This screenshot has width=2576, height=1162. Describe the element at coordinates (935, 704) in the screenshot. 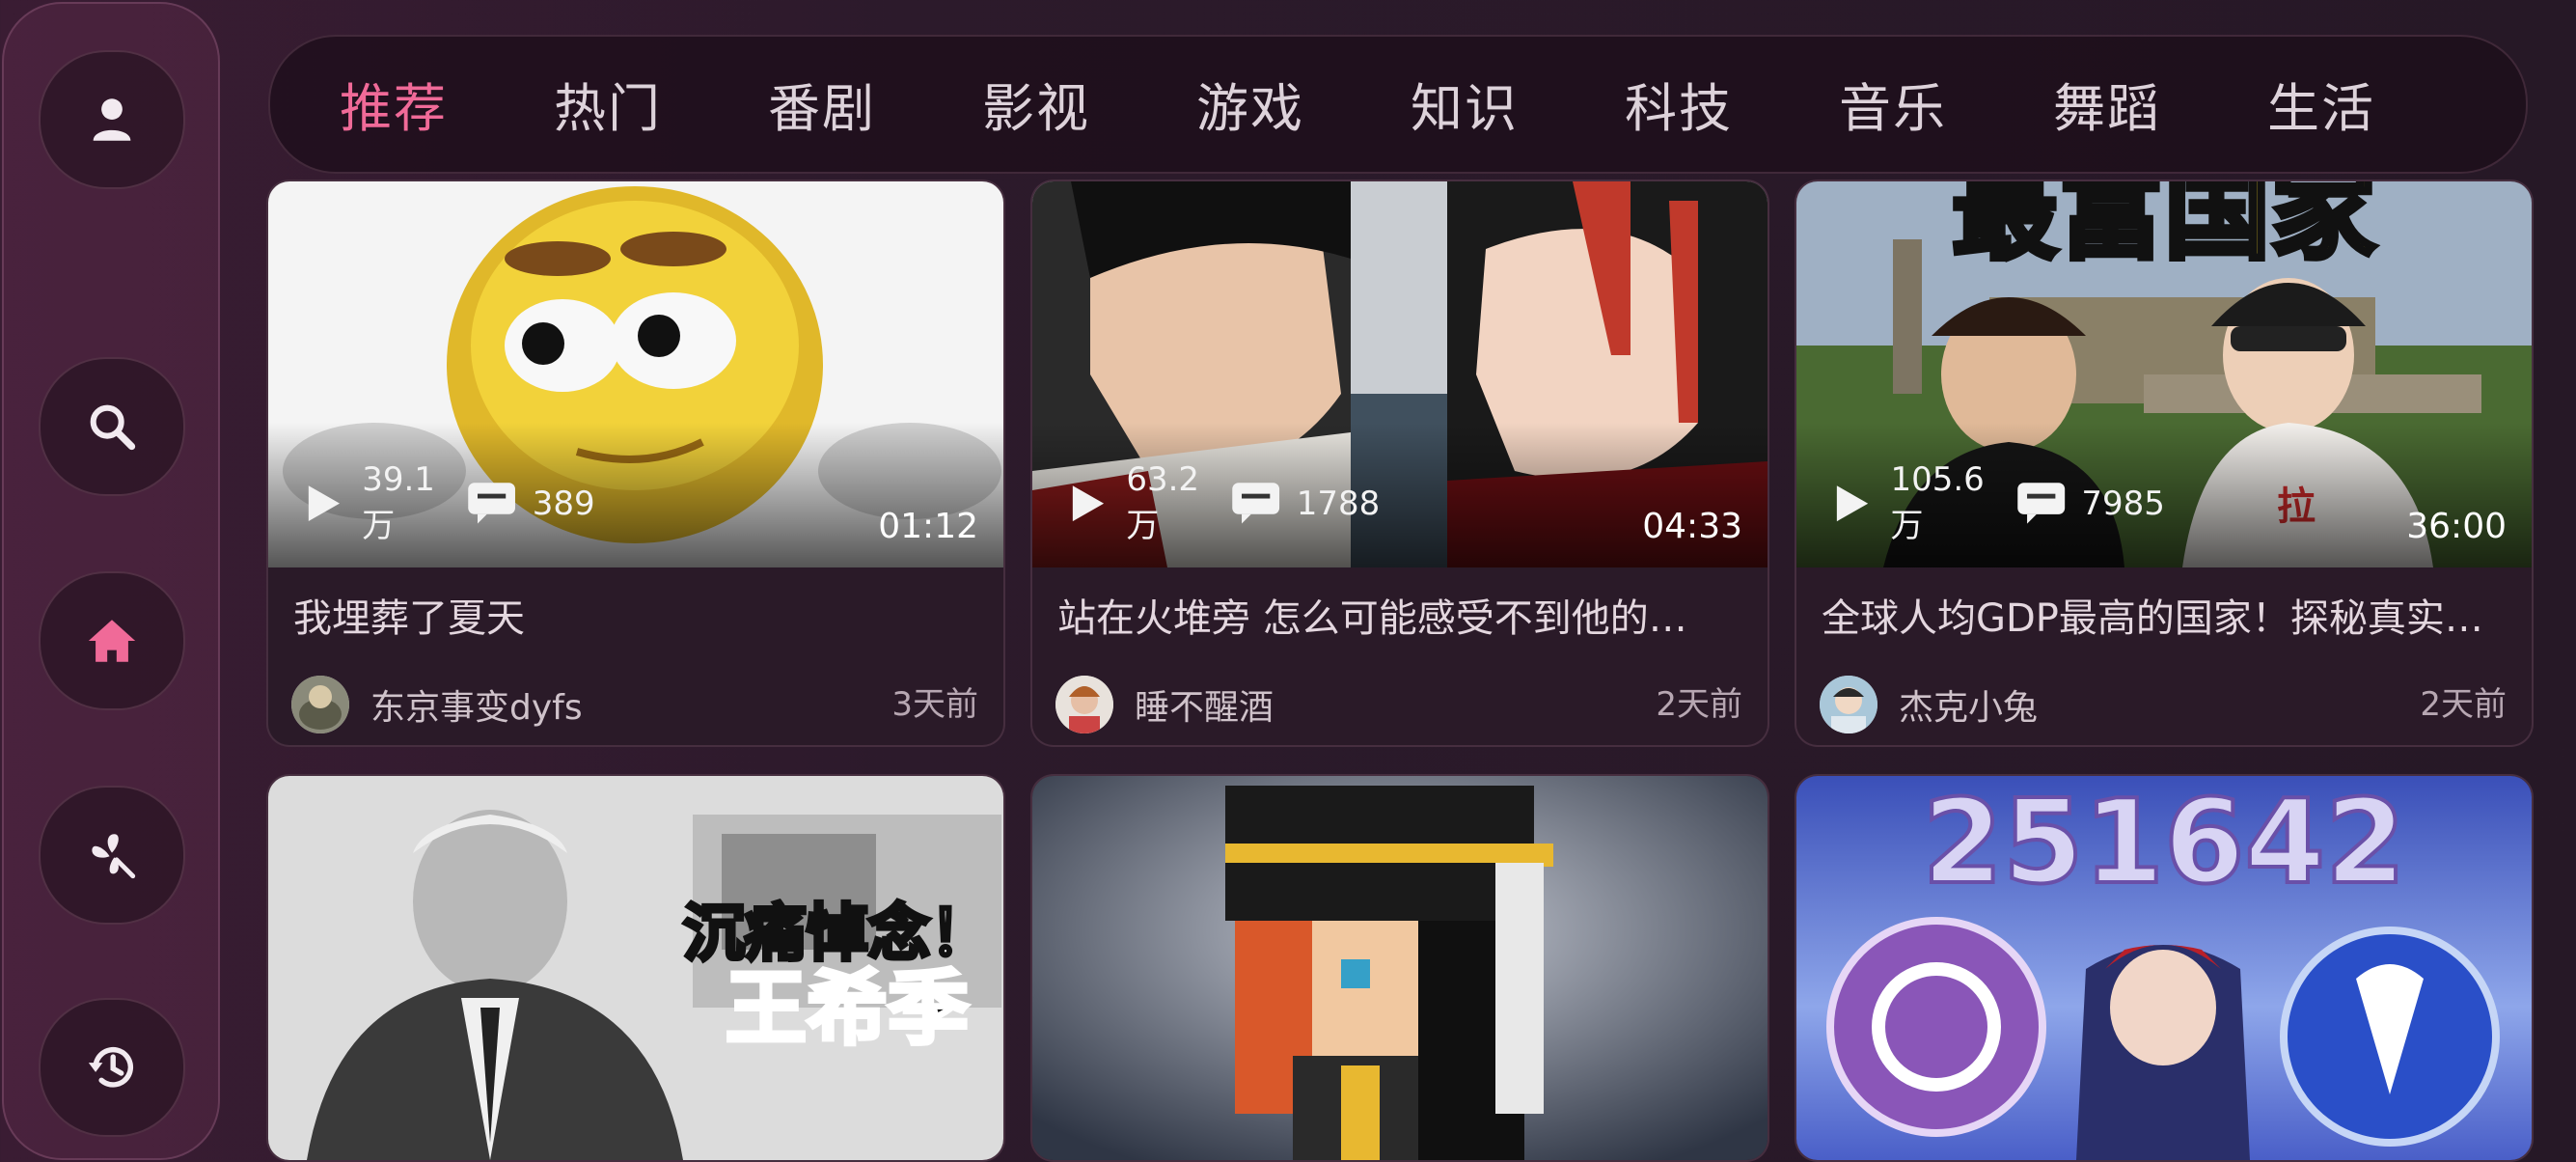

I see `publish-time: 3天前` at that location.